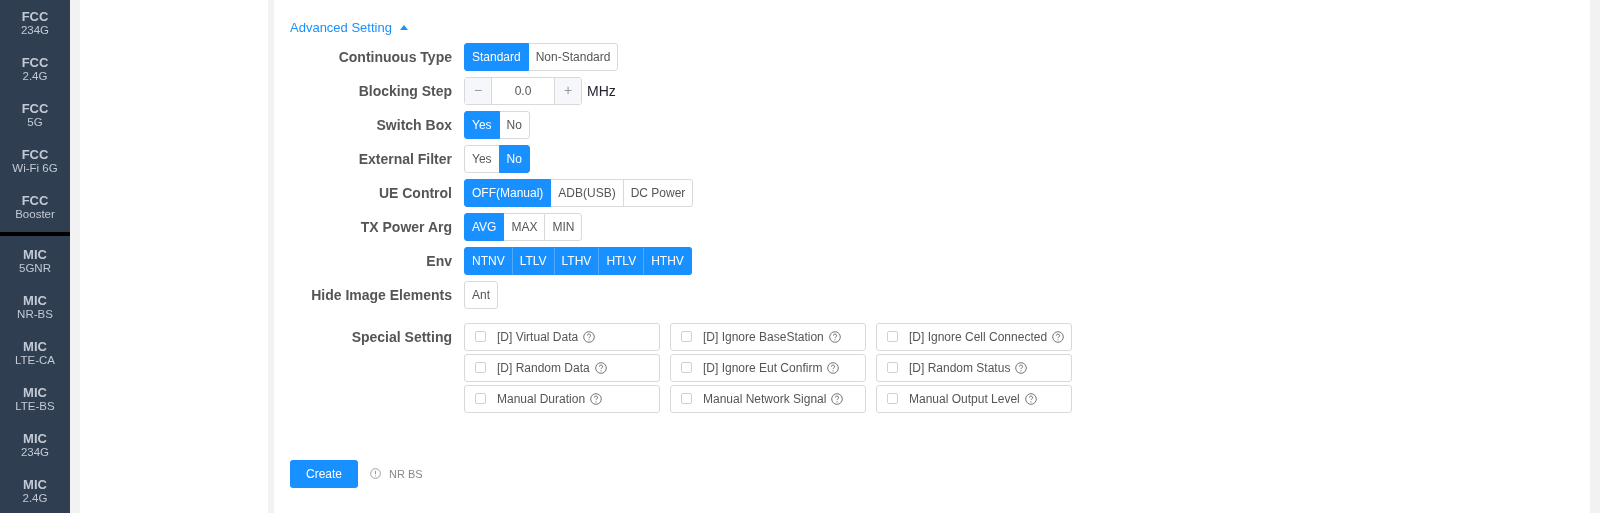  Describe the element at coordinates (481, 294) in the screenshot. I see `option-button: Ant` at that location.